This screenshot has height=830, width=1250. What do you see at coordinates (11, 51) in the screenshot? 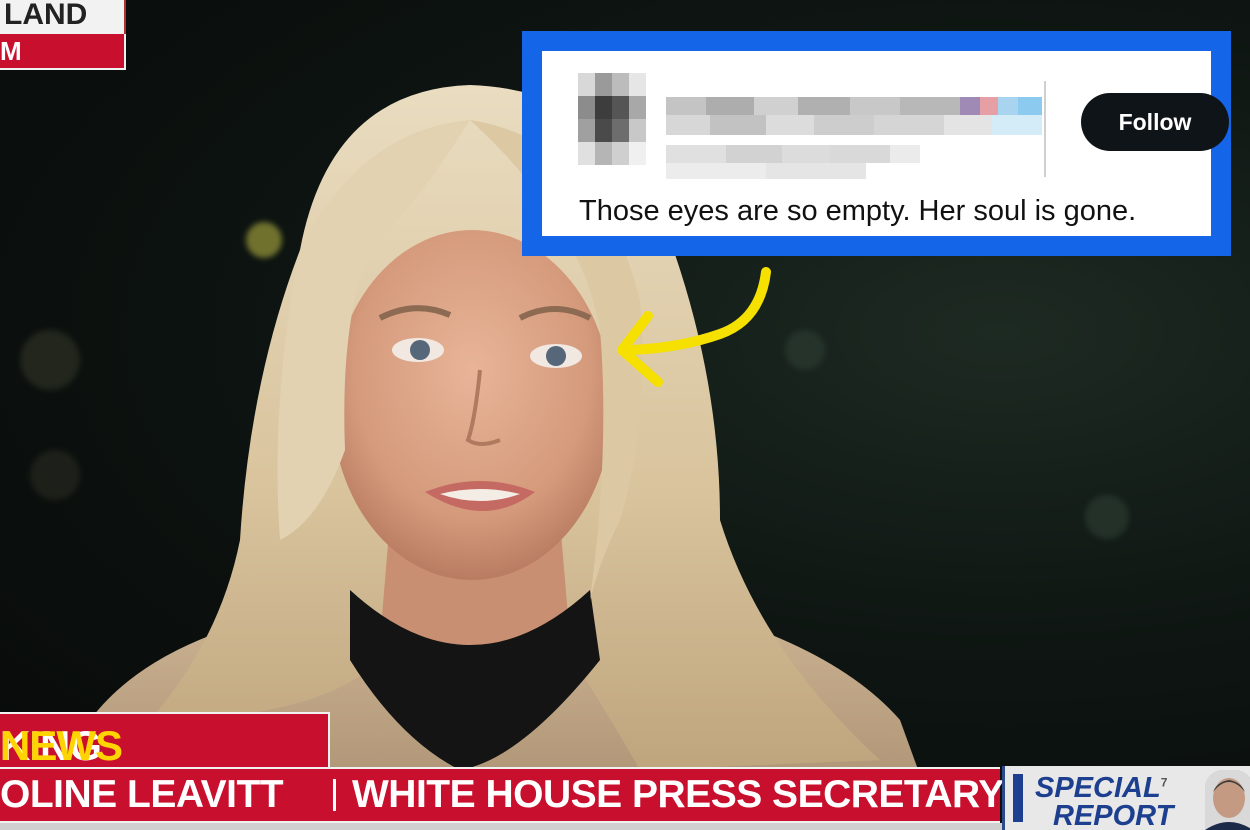
I see `corner-bottom-text: M` at bounding box center [11, 51].